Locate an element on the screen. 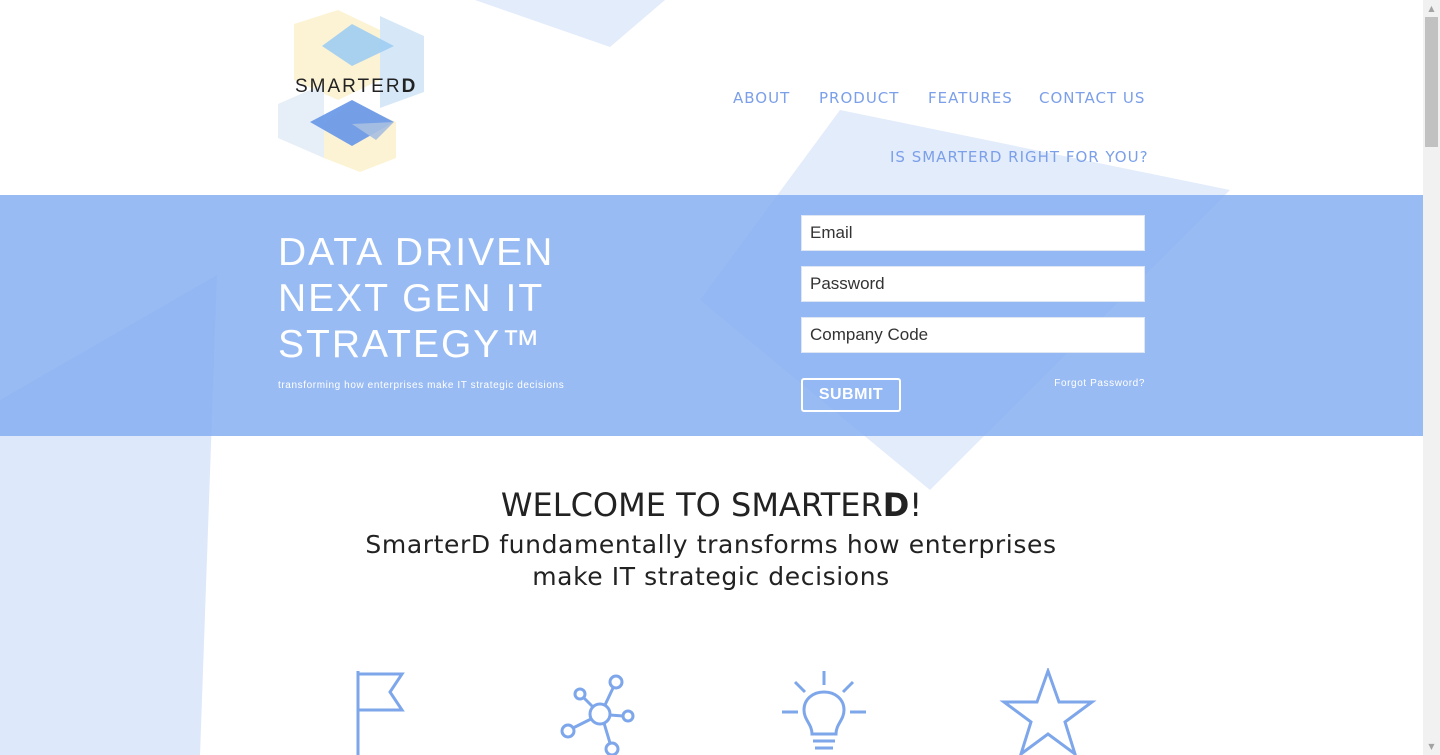 The width and height of the screenshot is (1440, 755). welcome-title-bold: D is located at coordinates (896, 505).